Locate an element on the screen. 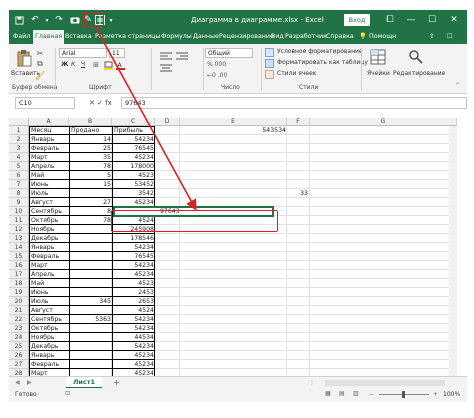 The image size is (474, 418). annotation-arrow is located at coordinates (146, 119).